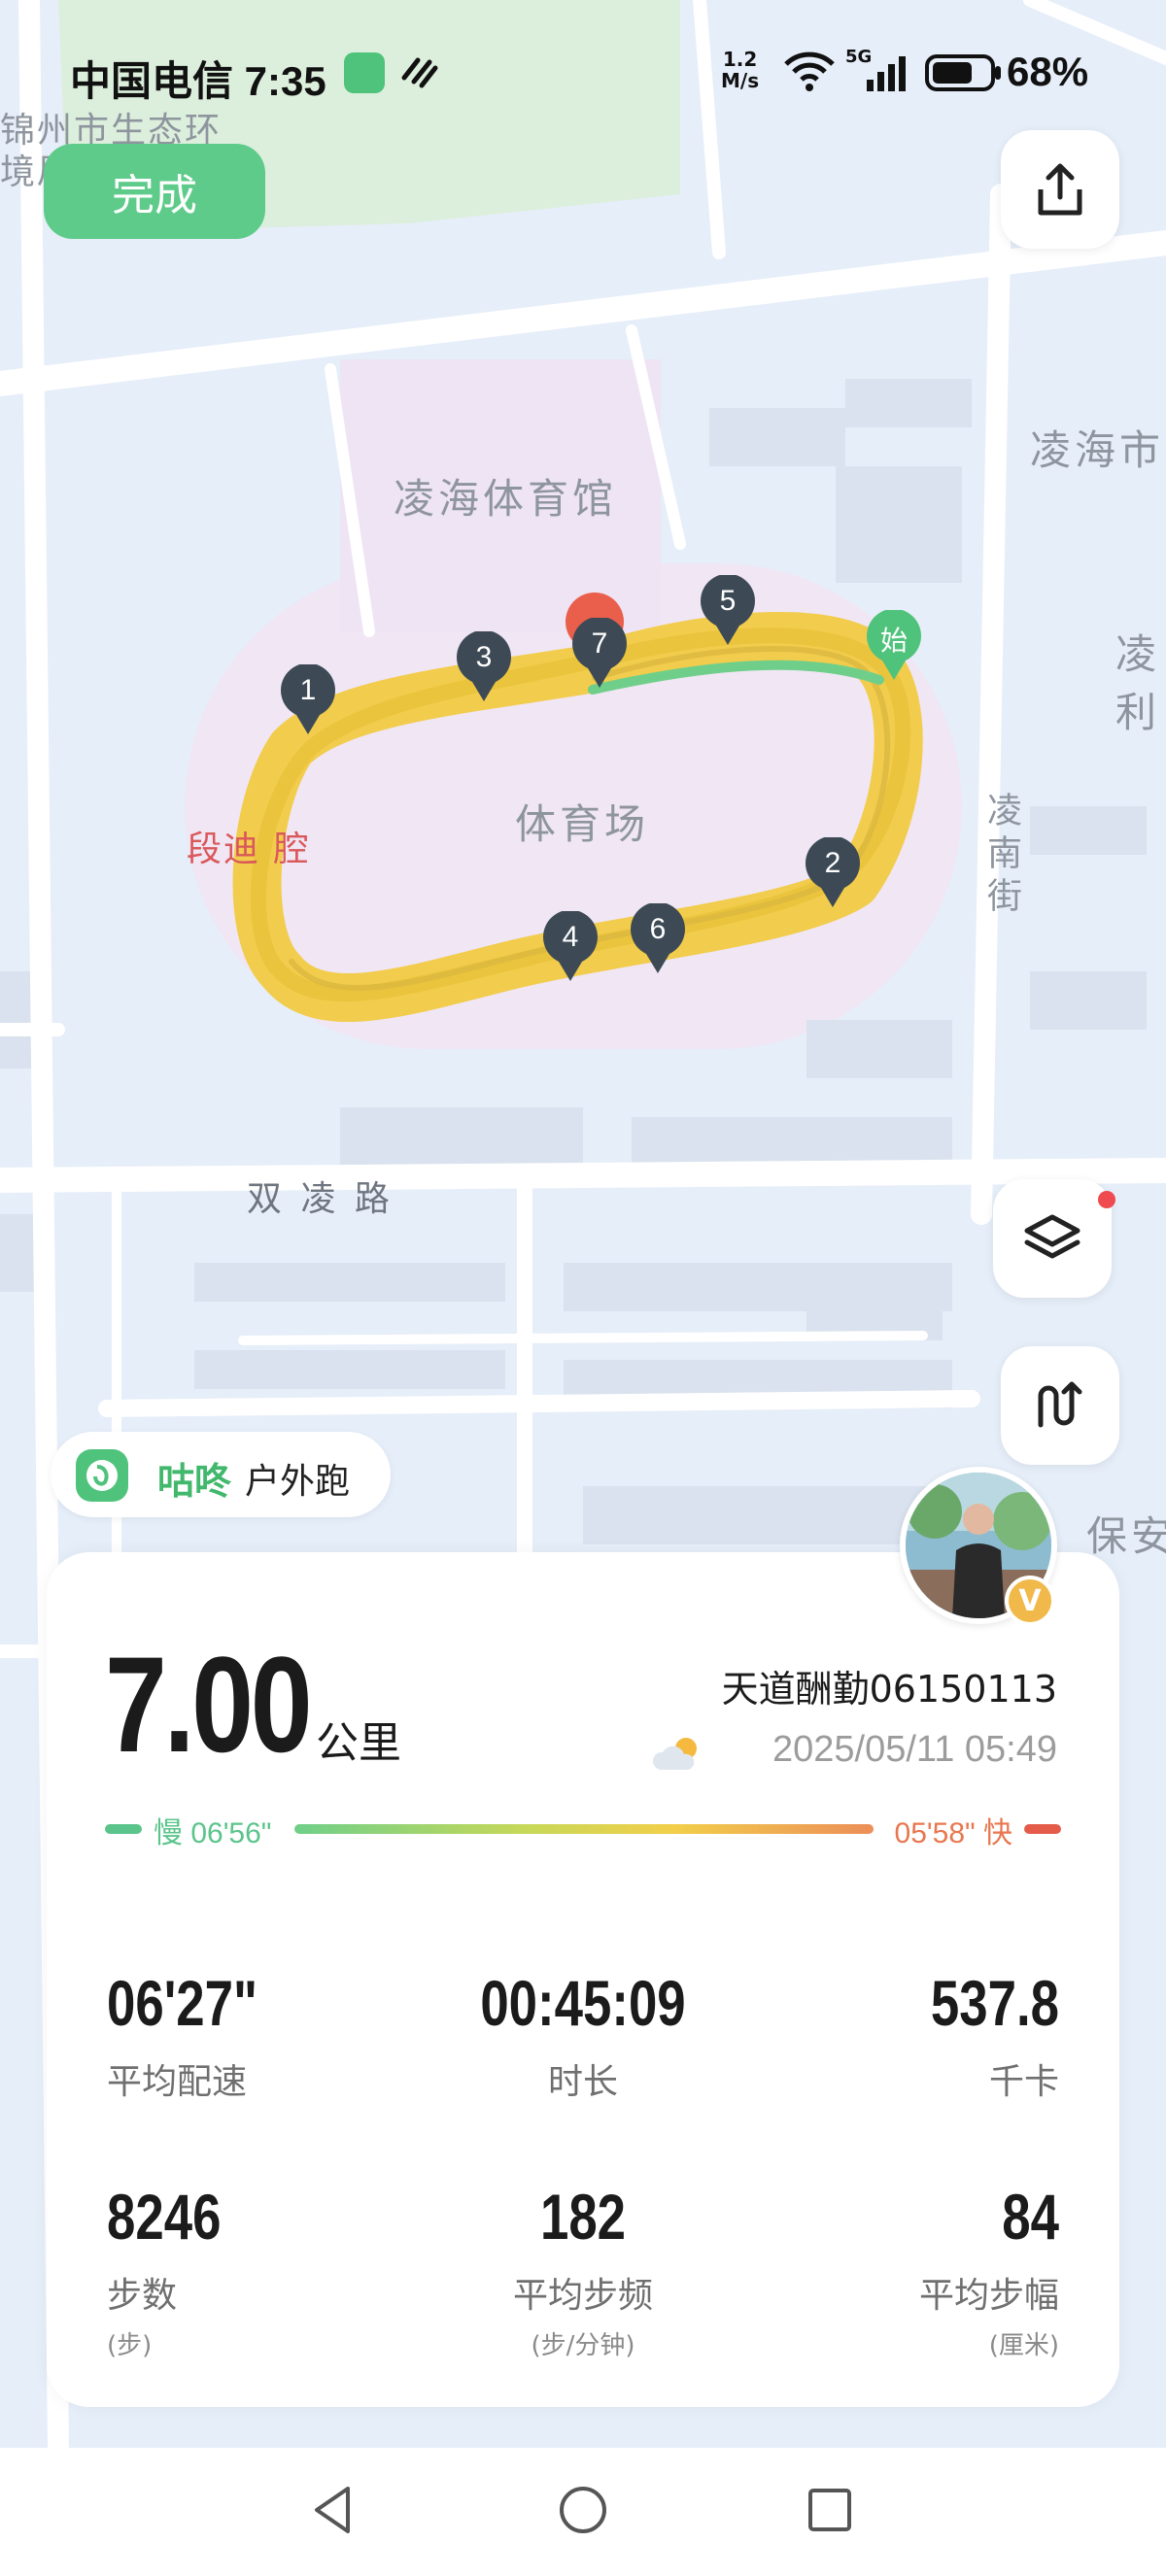 Image resolution: width=1166 pixels, height=2576 pixels. I want to click on km-marker-3: 3, so click(484, 666).